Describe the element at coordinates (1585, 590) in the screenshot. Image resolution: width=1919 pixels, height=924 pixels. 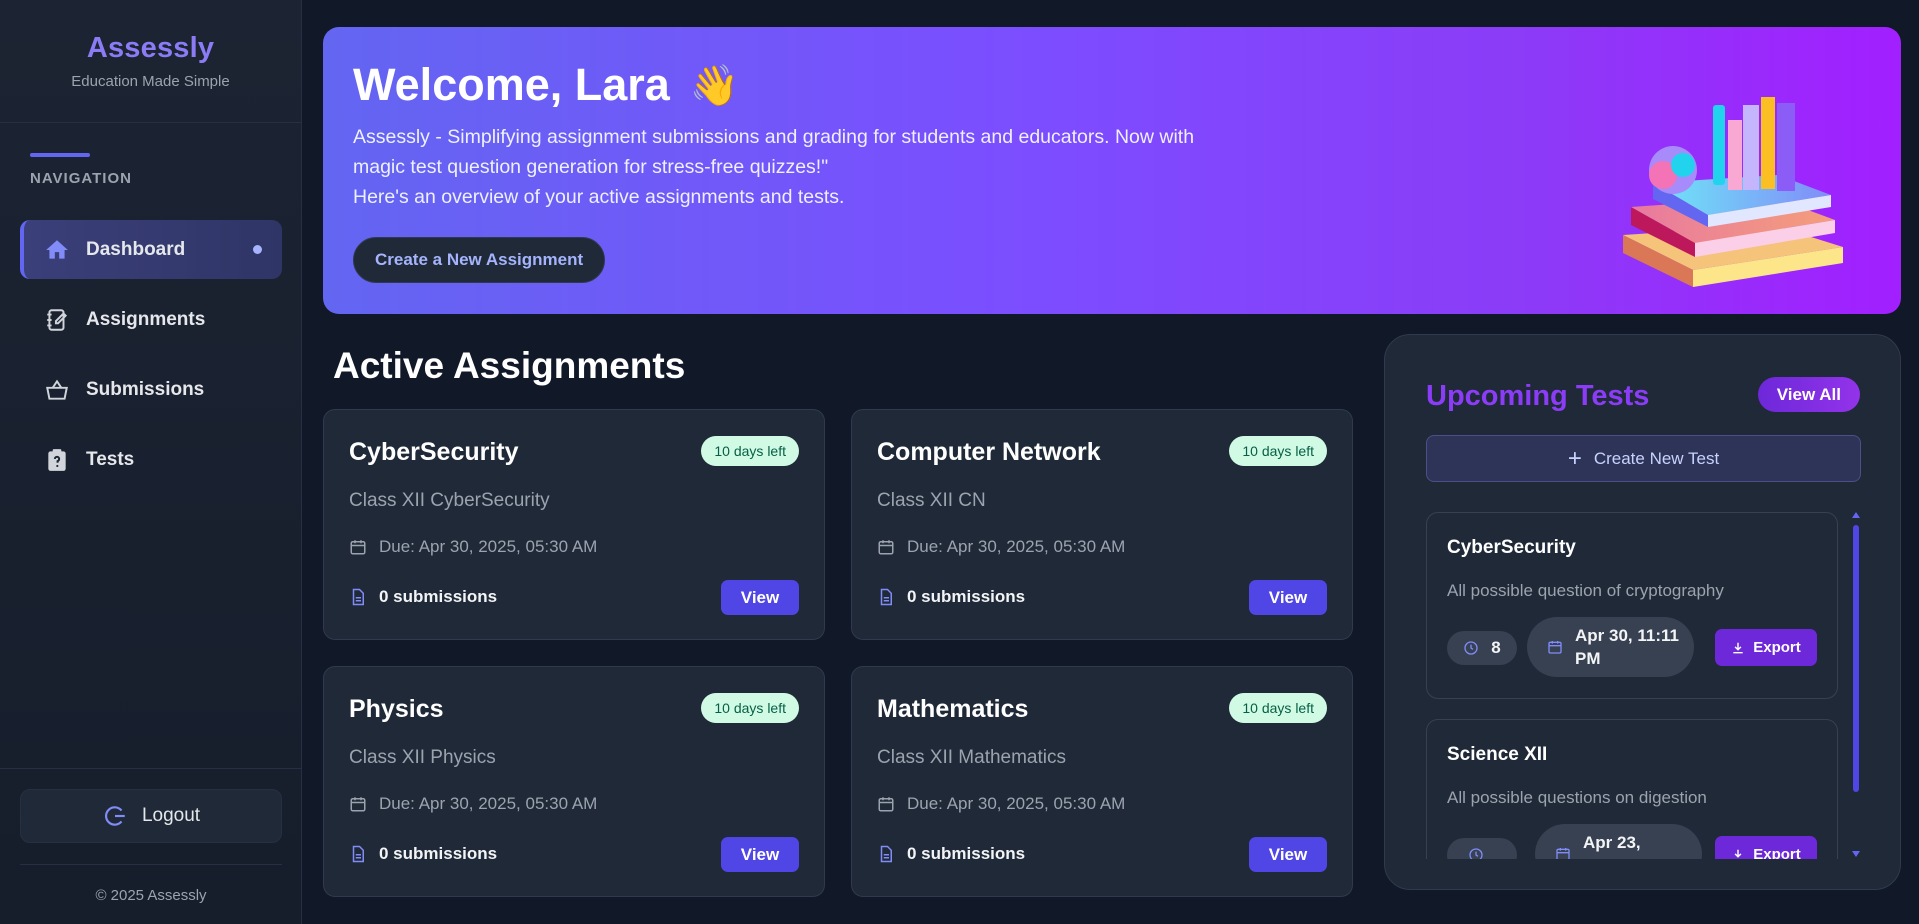
I see `test-description: All possible question of cryptography` at that location.